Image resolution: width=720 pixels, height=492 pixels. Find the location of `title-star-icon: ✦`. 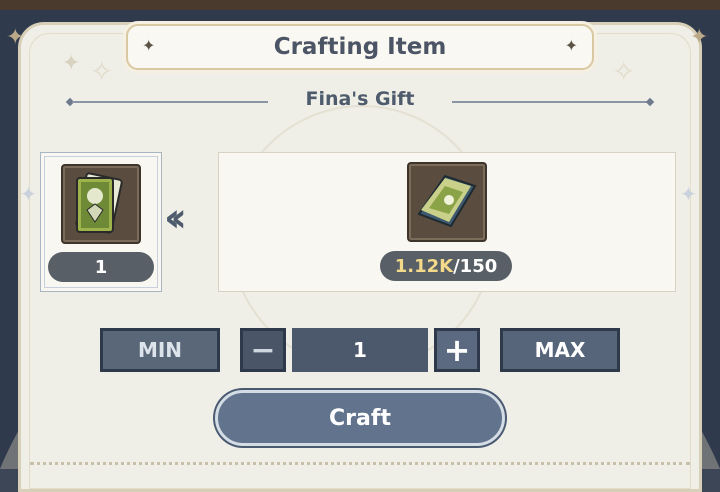

title-star-icon: ✦ is located at coordinates (571, 45).